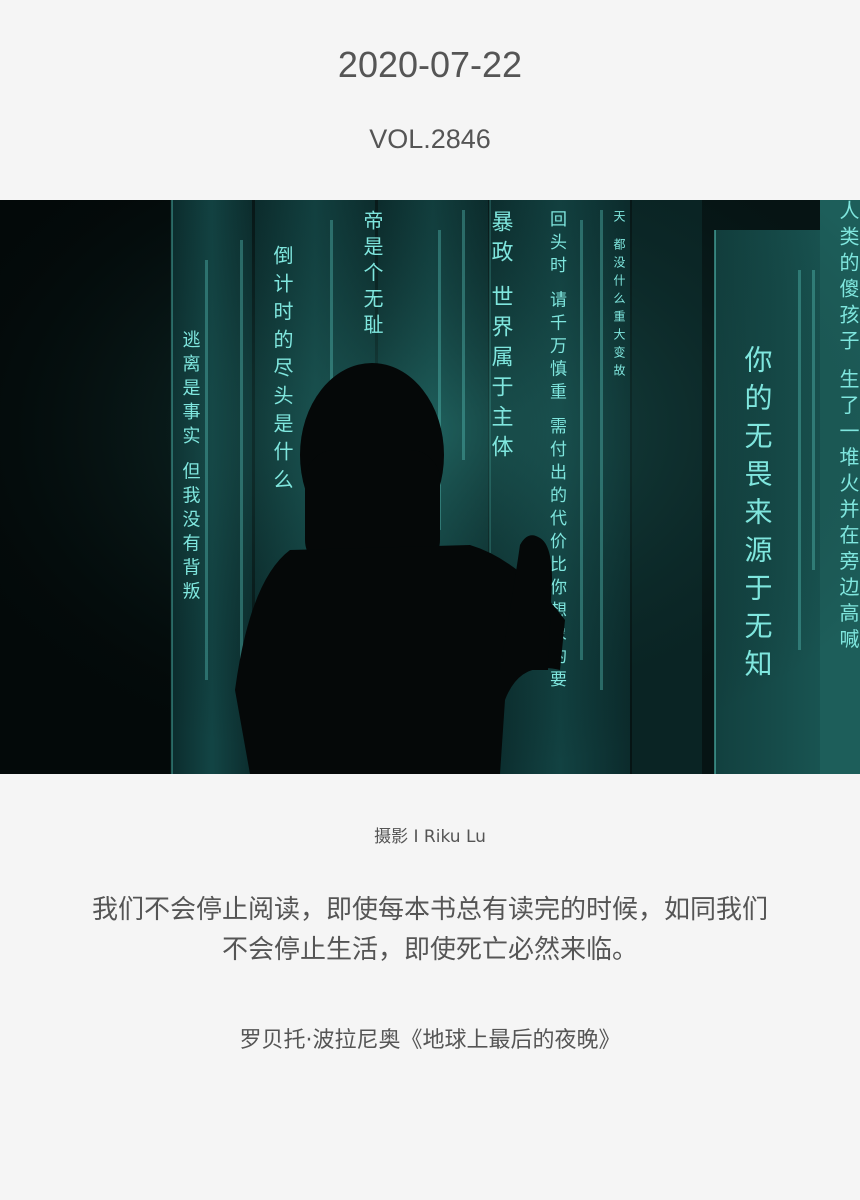  Describe the element at coordinates (429, 950) in the screenshot. I see `quote-line-2: 不会停止生活，即使死亡必然来临。` at that location.